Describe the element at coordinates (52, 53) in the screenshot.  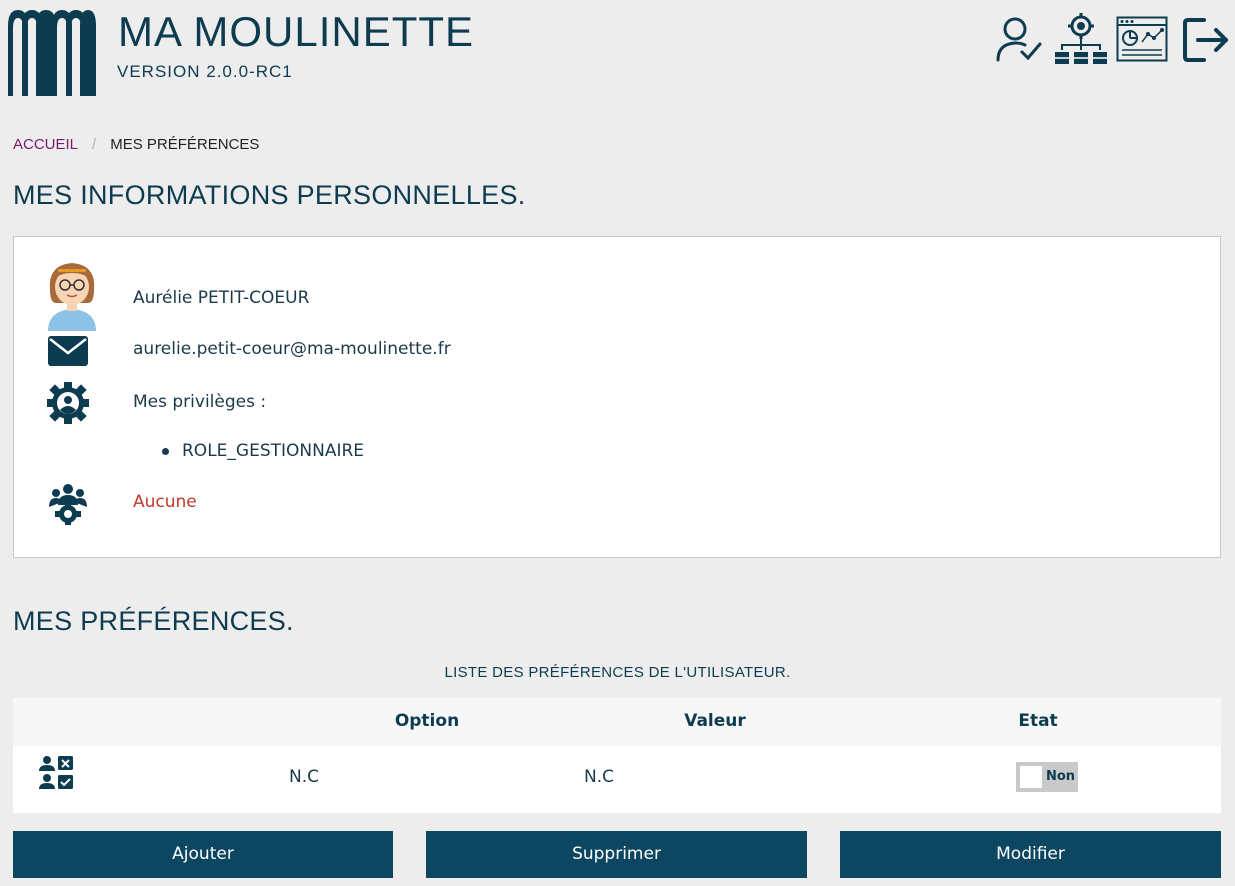
I see `app-logo` at that location.